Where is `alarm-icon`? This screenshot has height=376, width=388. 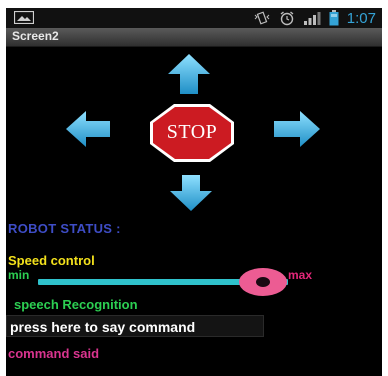 alarm-icon is located at coordinates (287, 18).